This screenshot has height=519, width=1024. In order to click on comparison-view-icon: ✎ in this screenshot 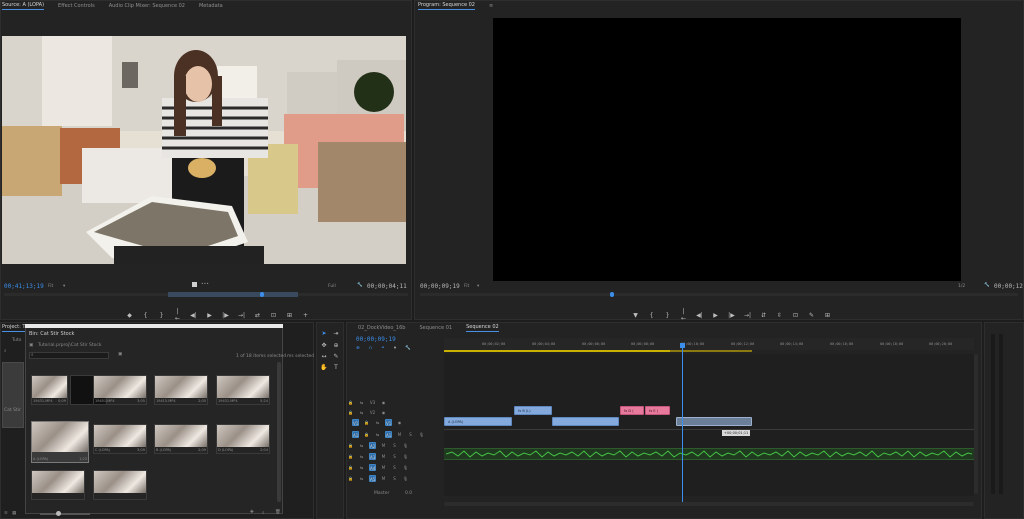, I will do `click(811, 315)`.